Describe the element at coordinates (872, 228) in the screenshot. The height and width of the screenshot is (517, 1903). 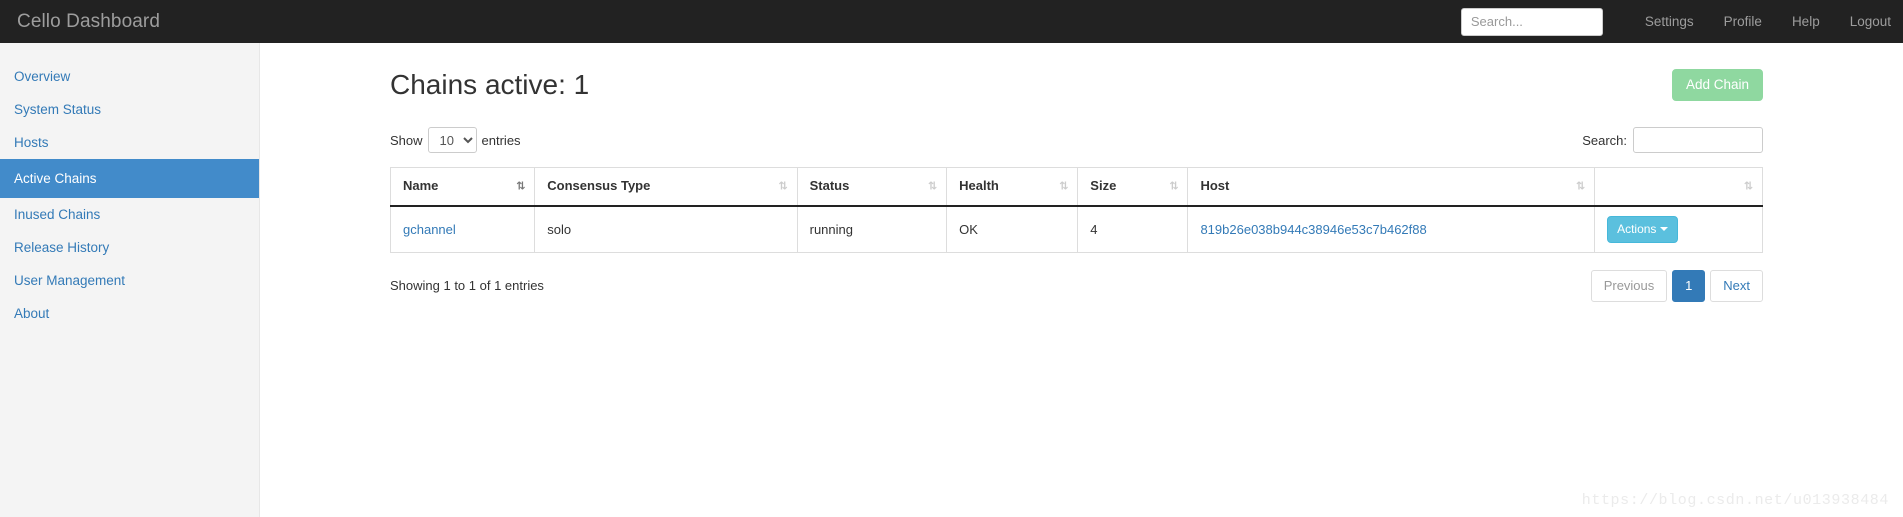
I see `cell-status: running` at that location.